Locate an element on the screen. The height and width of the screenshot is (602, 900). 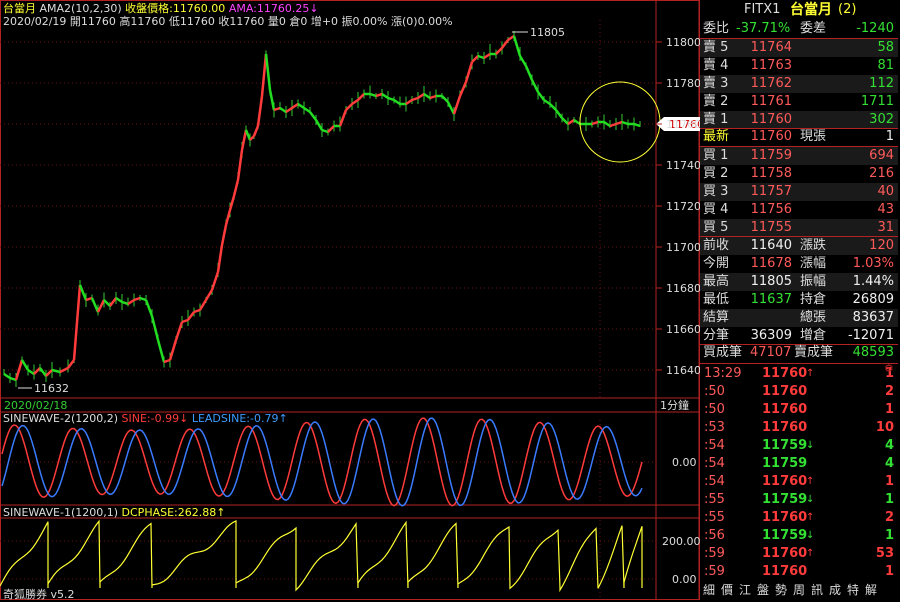
low-label: 11632 is located at coordinates (51, 388).